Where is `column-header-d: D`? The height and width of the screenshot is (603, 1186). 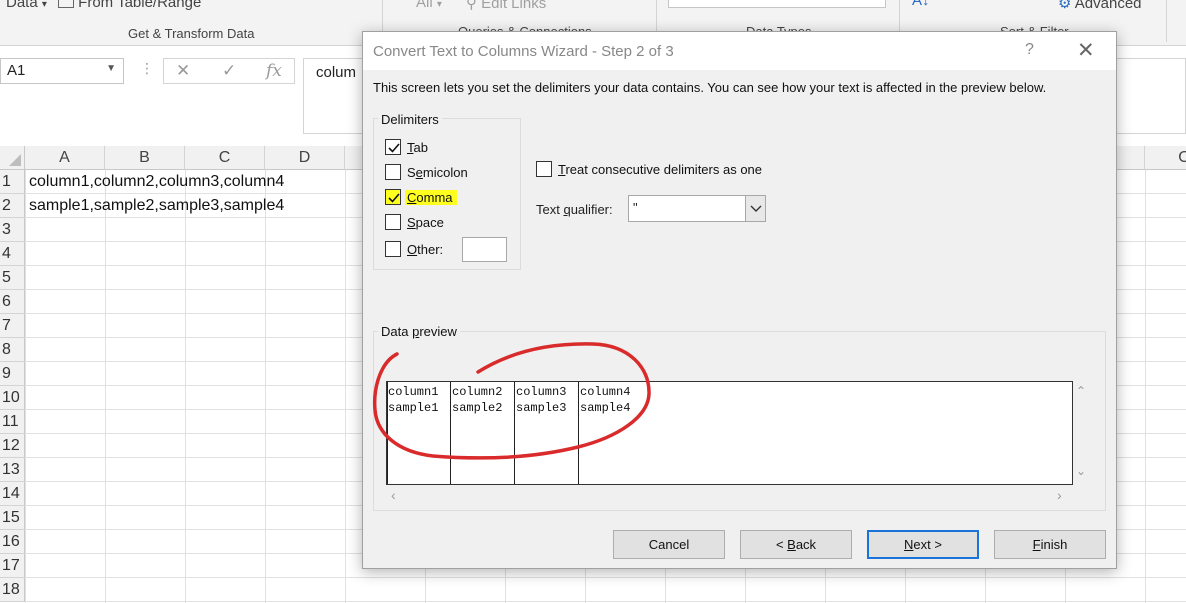
column-header-d: D is located at coordinates (305, 158).